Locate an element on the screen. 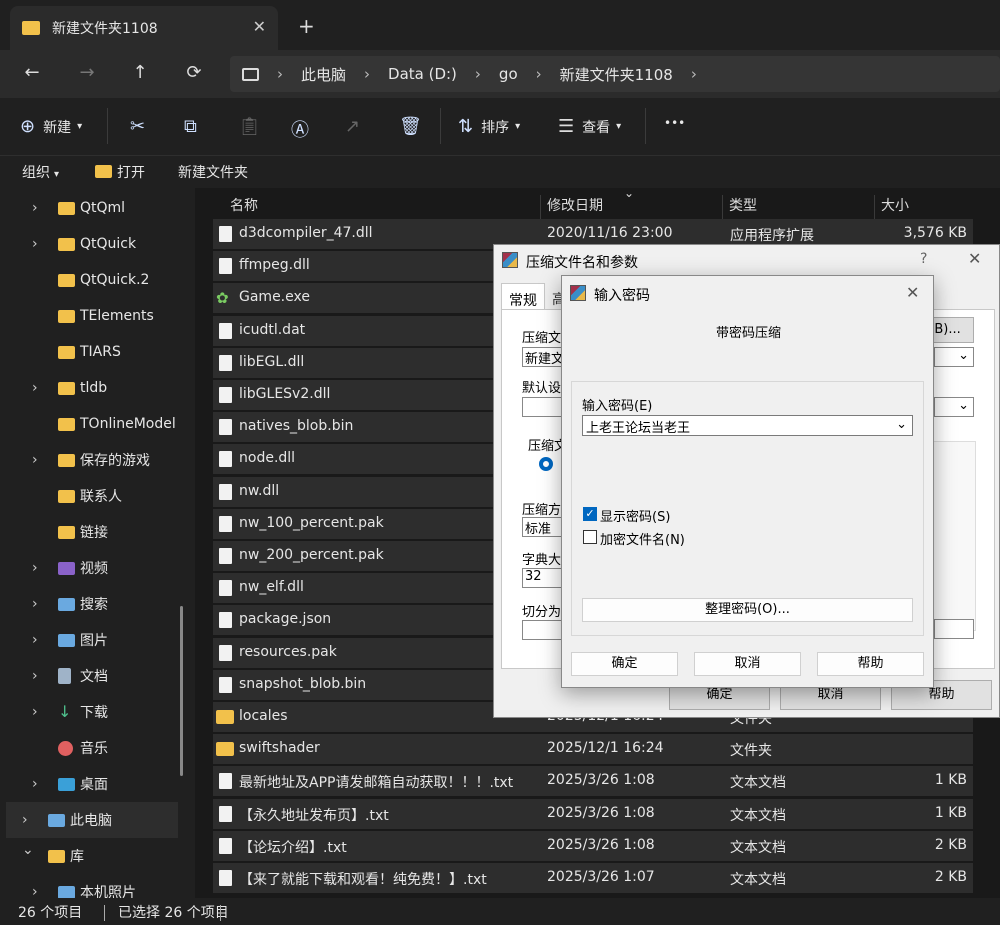  sidebar-item: TIARS is located at coordinates (97, 352).